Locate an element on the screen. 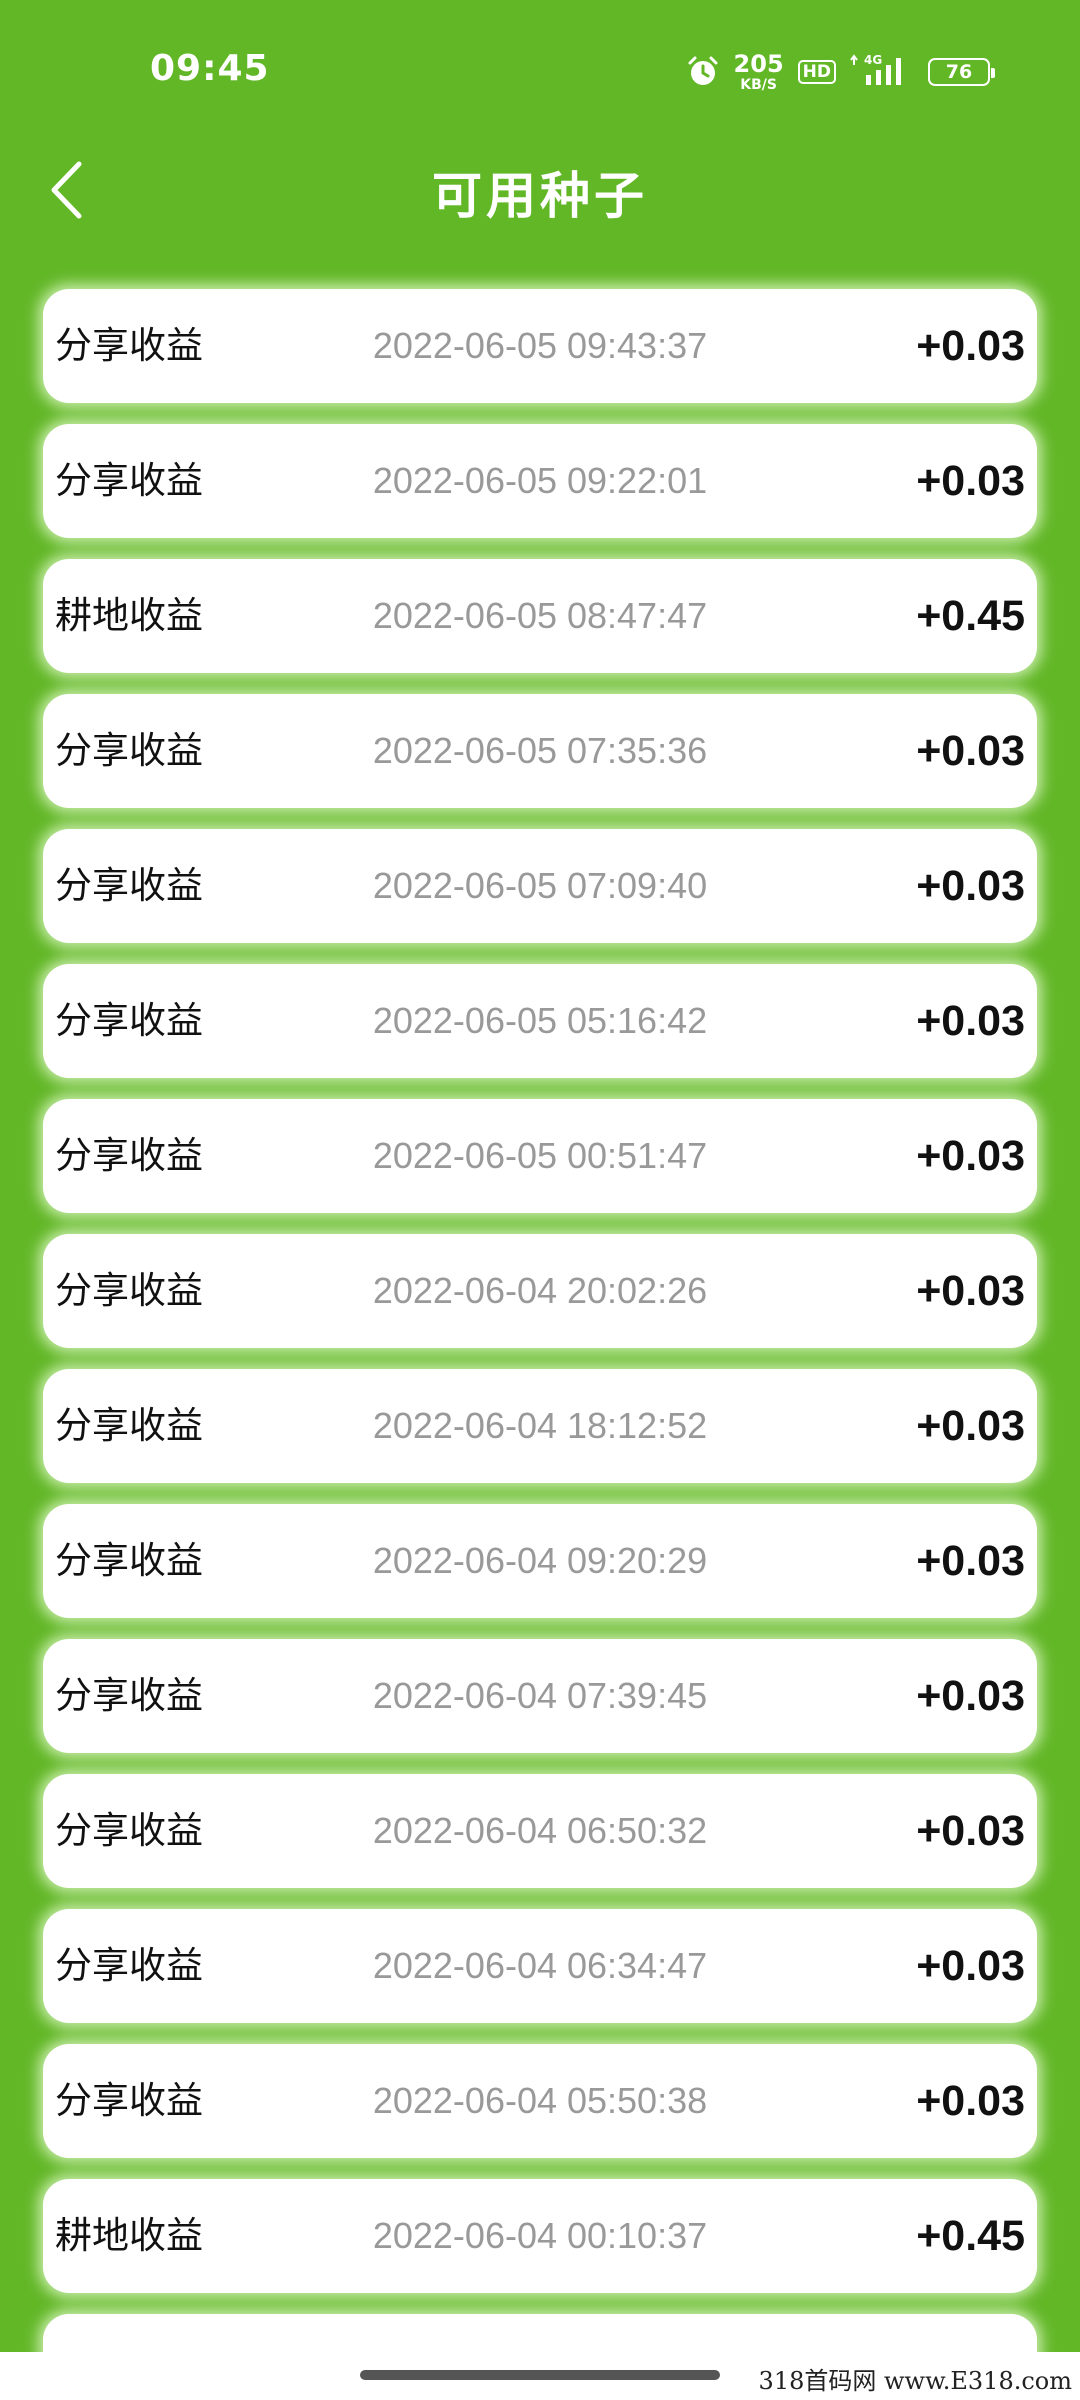 The image size is (1080, 2400). record-time: 2022-06-04 20:02:26 is located at coordinates (540, 1290).